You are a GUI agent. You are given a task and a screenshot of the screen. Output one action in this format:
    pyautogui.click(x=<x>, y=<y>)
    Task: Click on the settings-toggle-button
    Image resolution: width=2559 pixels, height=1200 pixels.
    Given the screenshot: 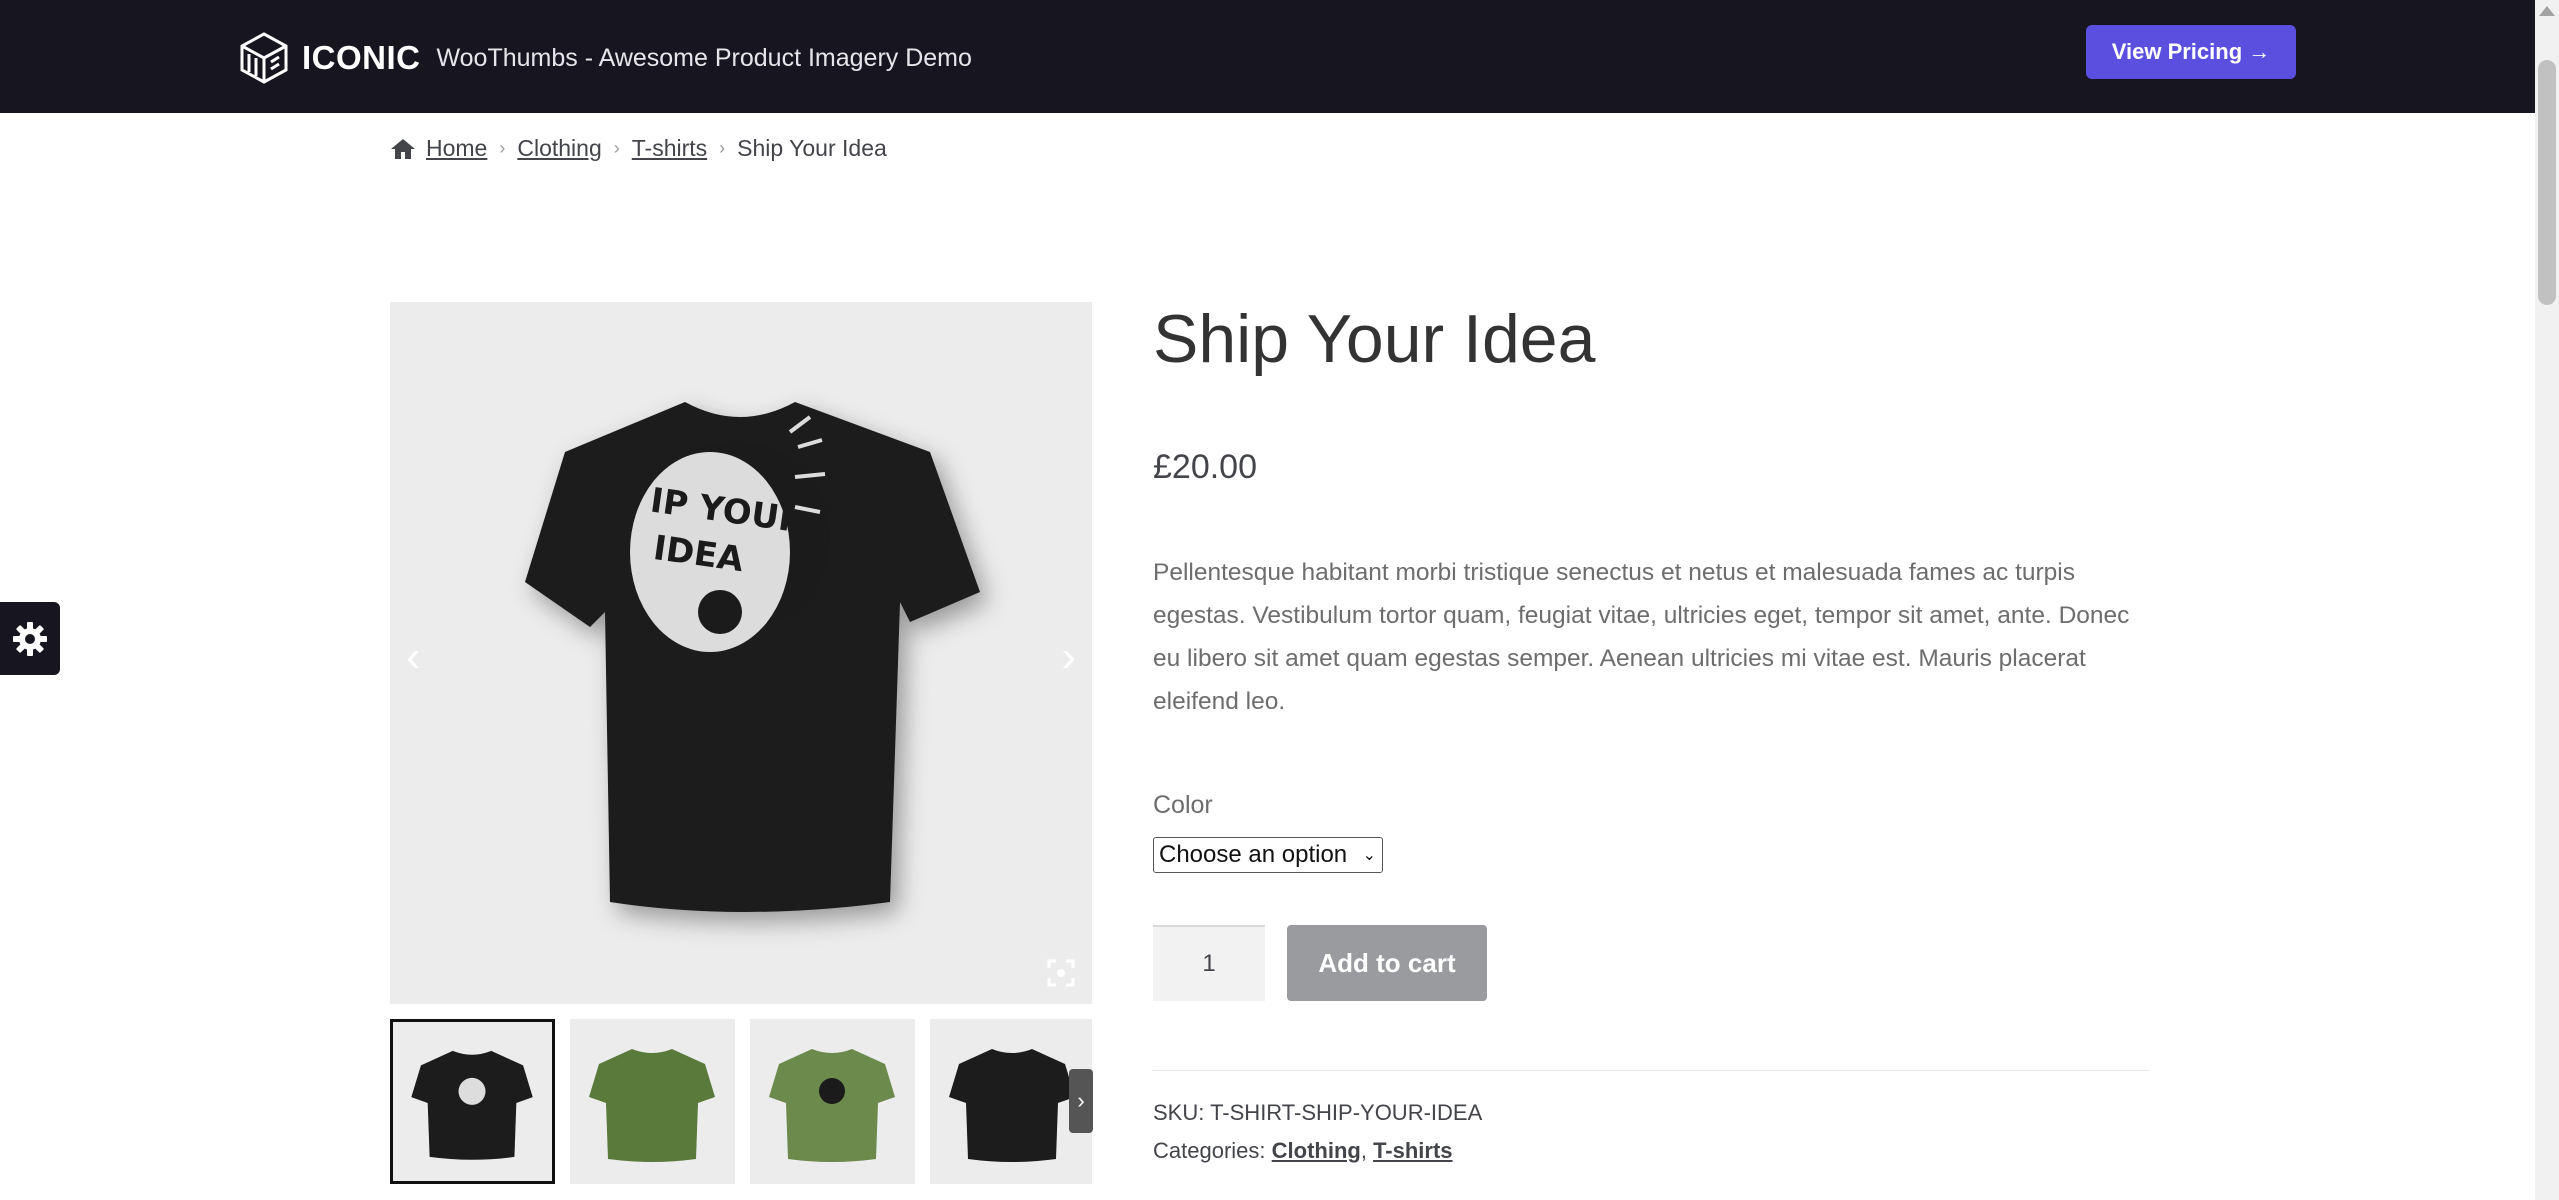 What is the action you would take?
    pyautogui.click(x=30, y=638)
    